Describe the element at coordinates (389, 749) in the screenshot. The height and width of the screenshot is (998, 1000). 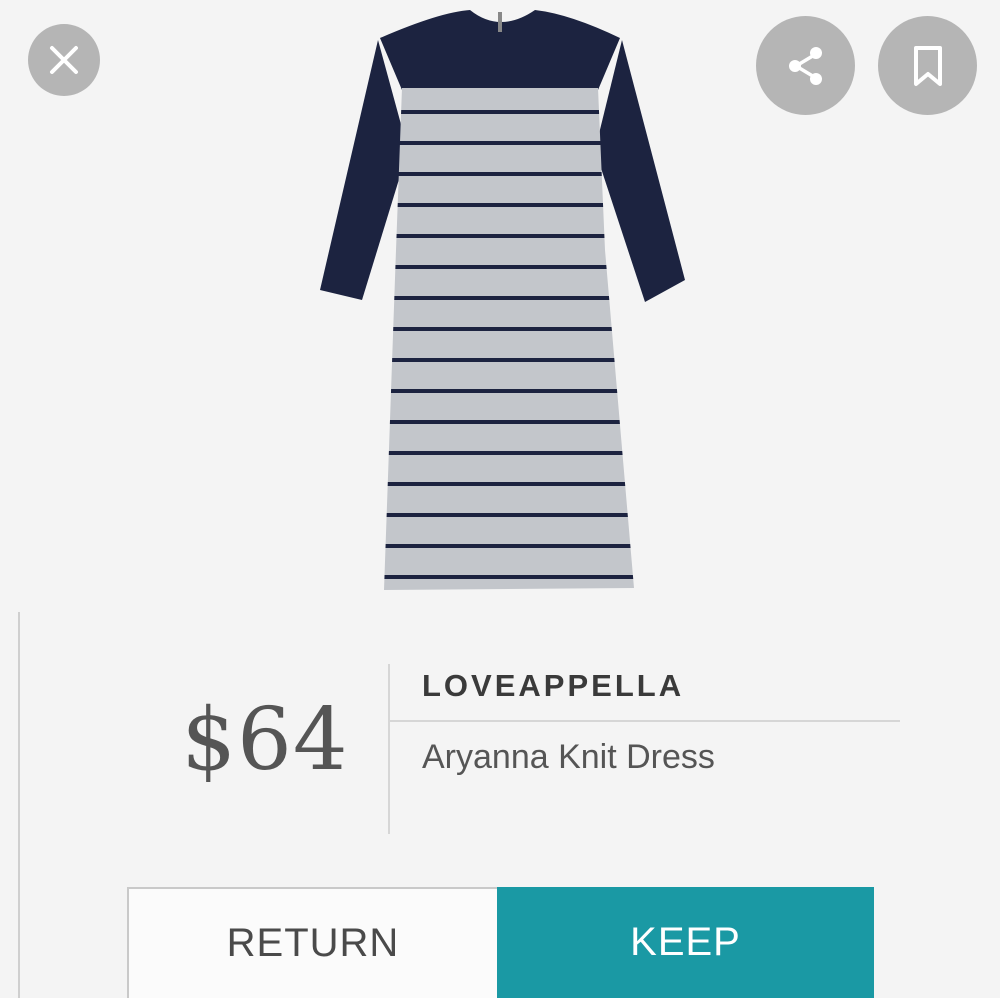
I see `vertical-divider` at that location.